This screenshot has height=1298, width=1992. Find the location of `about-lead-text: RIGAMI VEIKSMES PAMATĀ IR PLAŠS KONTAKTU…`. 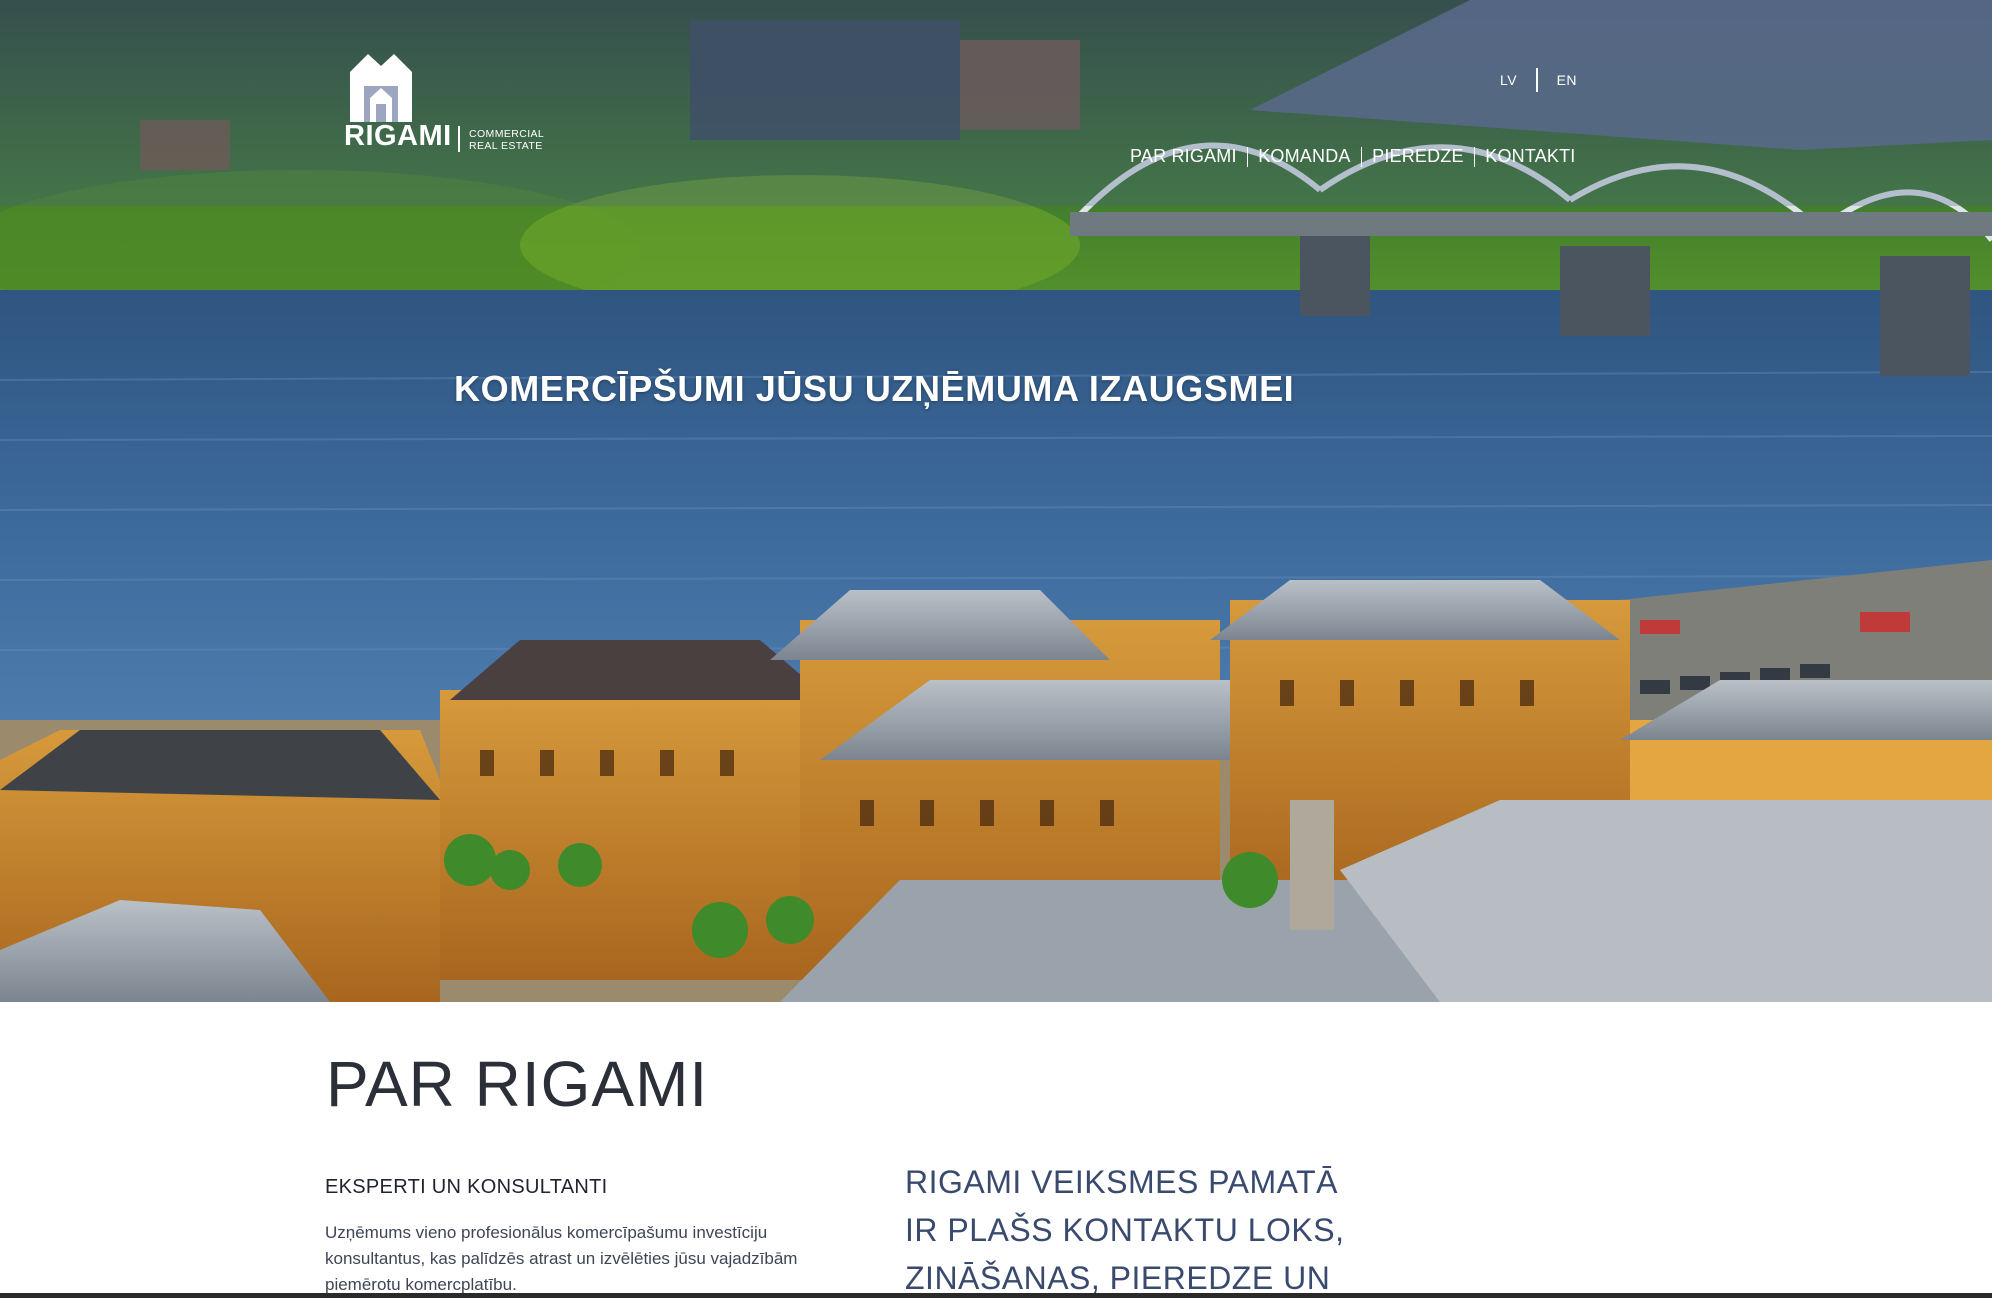

about-lead-text: RIGAMI VEIKSMES PAMATĀ IR PLAŠS KONTAKTU… is located at coordinates (1125, 1230).